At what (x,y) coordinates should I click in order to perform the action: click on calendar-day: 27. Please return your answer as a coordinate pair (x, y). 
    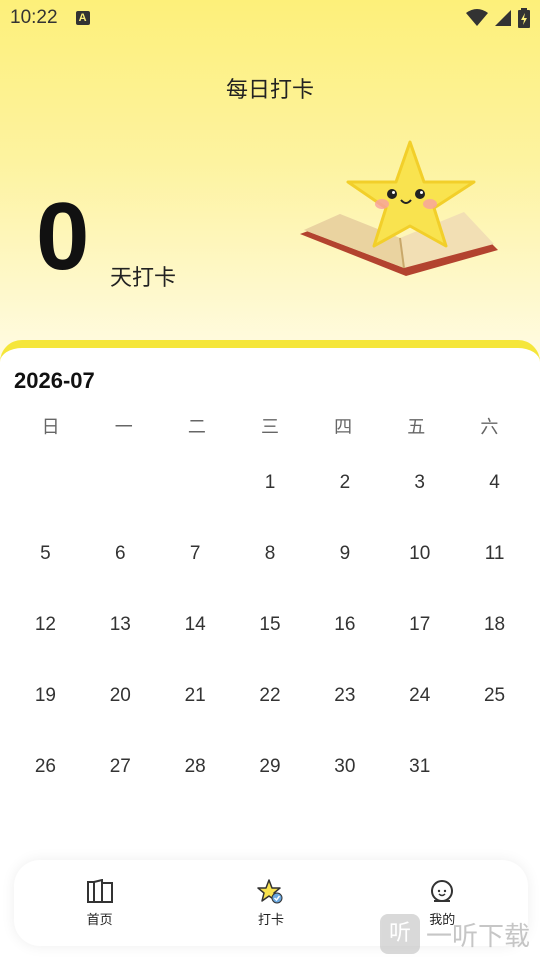
    Looking at the image, I should click on (120, 767).